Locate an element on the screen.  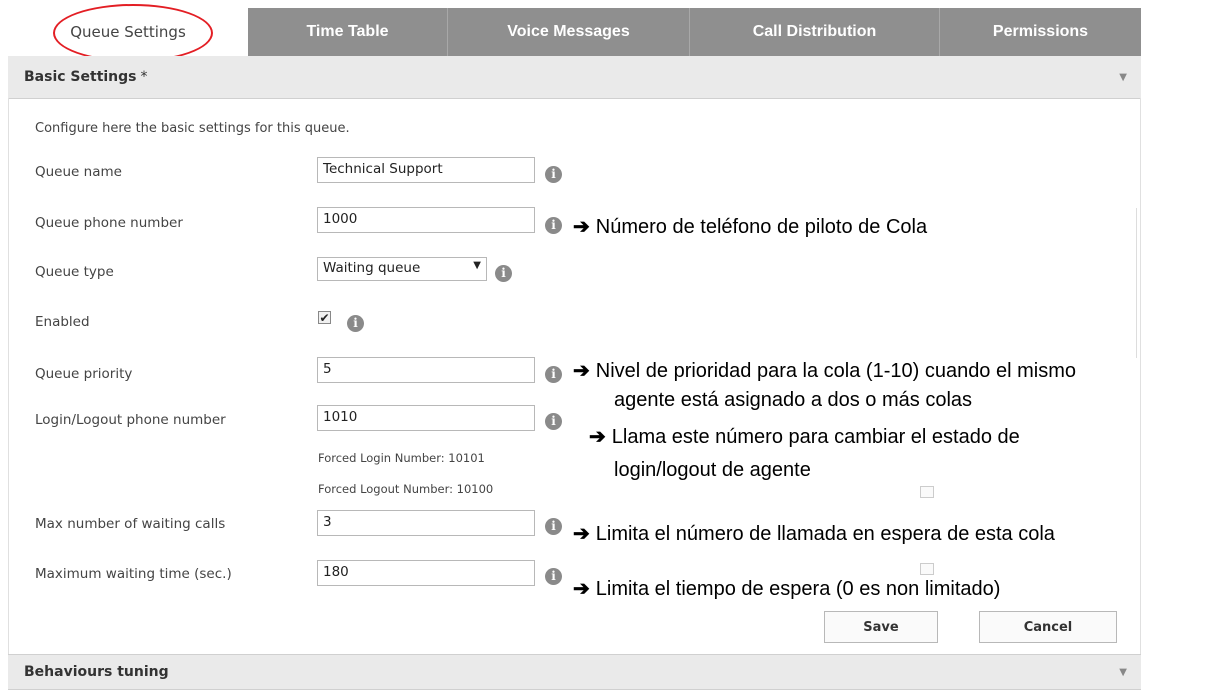
required-marker: * is located at coordinates (144, 77).